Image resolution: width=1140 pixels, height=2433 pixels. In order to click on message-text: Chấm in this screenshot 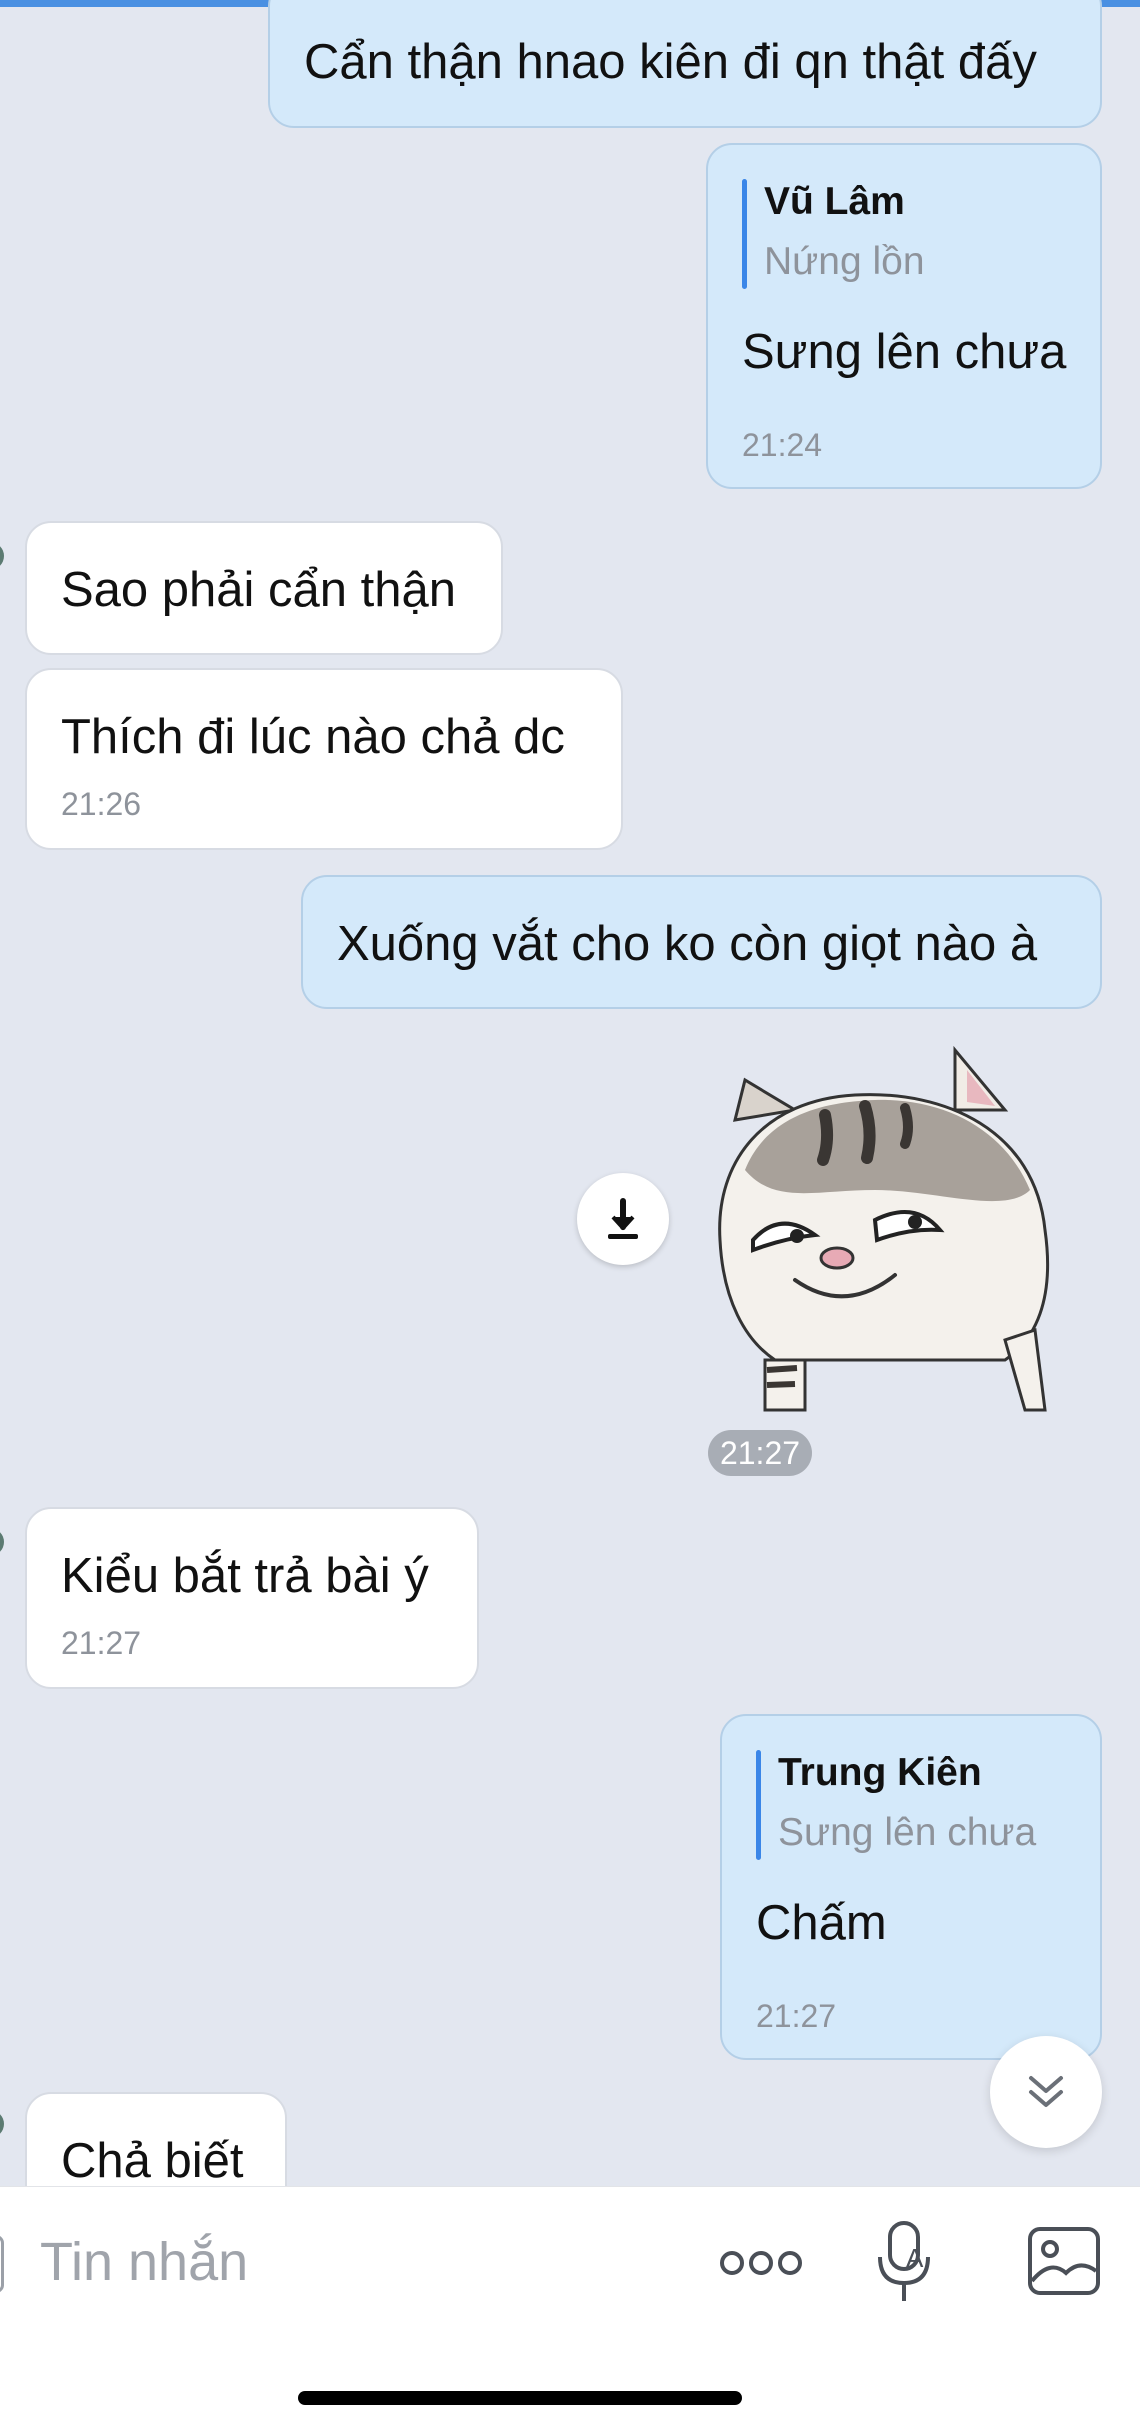, I will do `click(821, 1923)`.